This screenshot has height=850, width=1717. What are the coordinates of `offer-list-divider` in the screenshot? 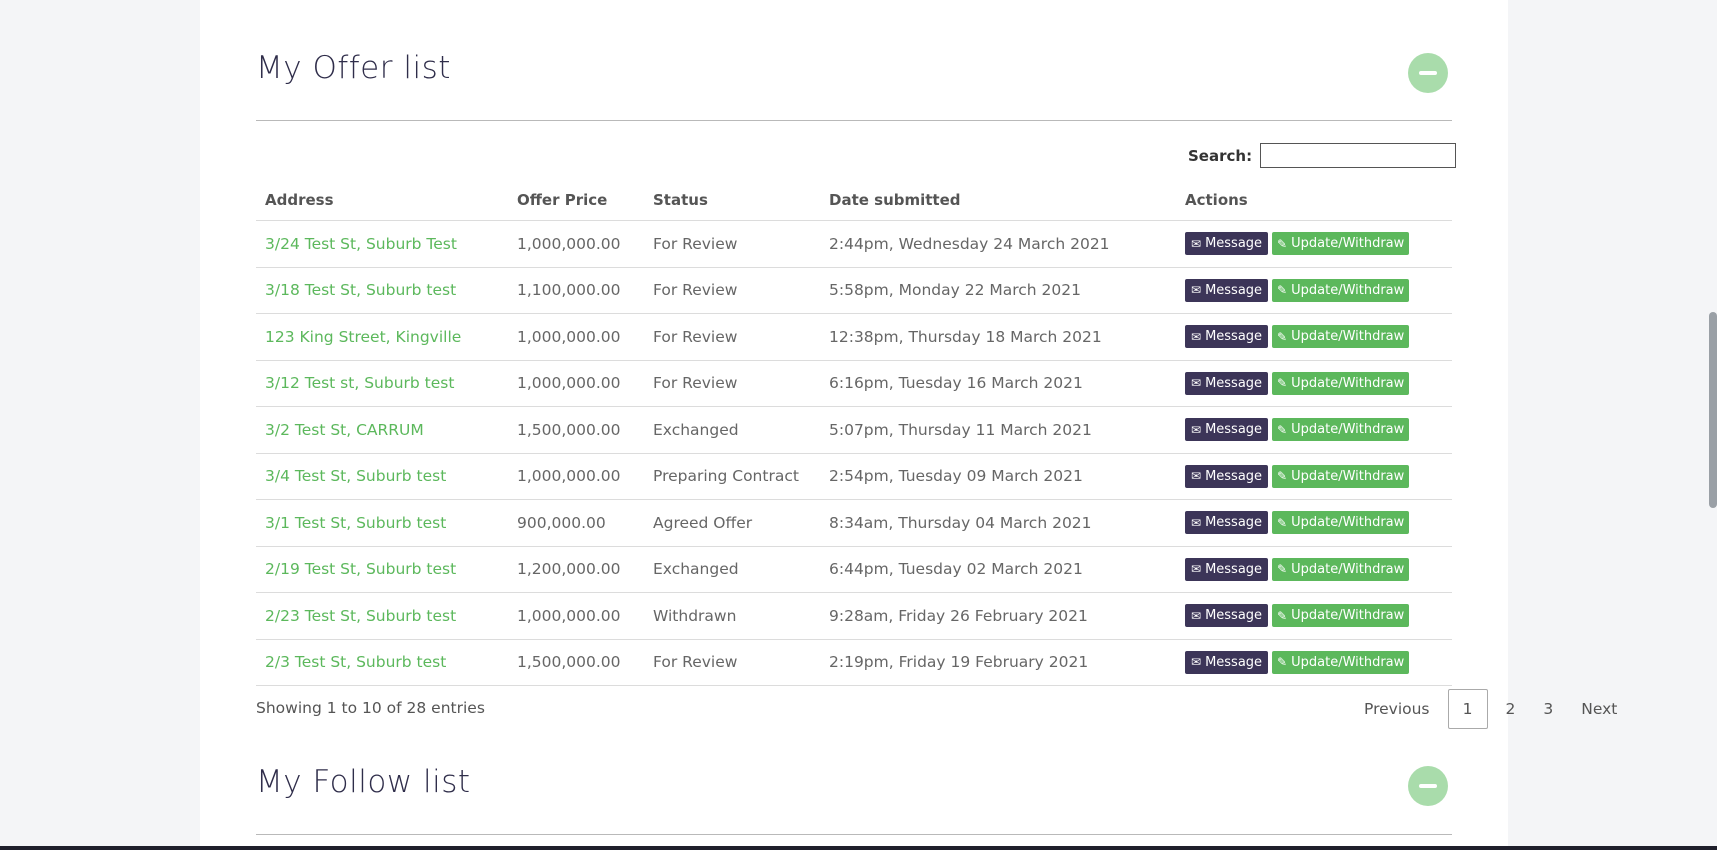 It's located at (854, 120).